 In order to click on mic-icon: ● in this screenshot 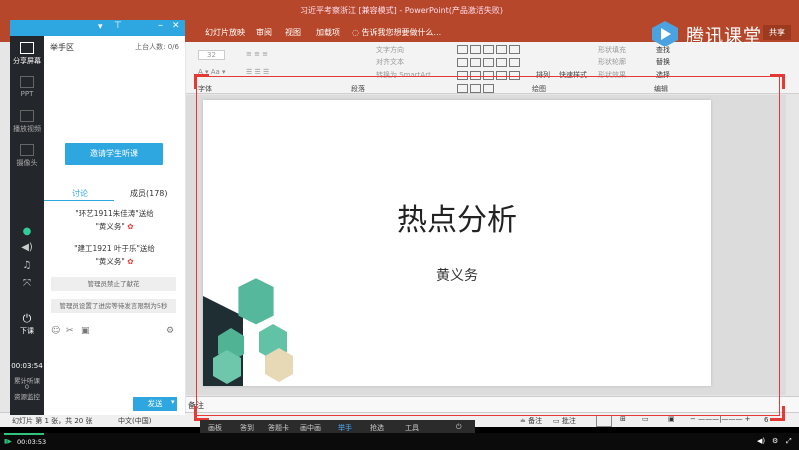, I will do `click(27, 231)`.